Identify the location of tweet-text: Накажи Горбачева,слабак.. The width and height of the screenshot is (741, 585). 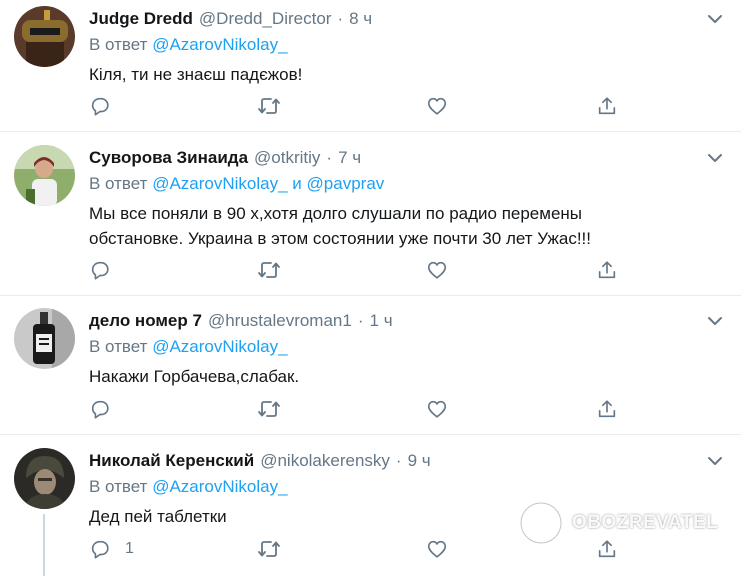
(194, 376).